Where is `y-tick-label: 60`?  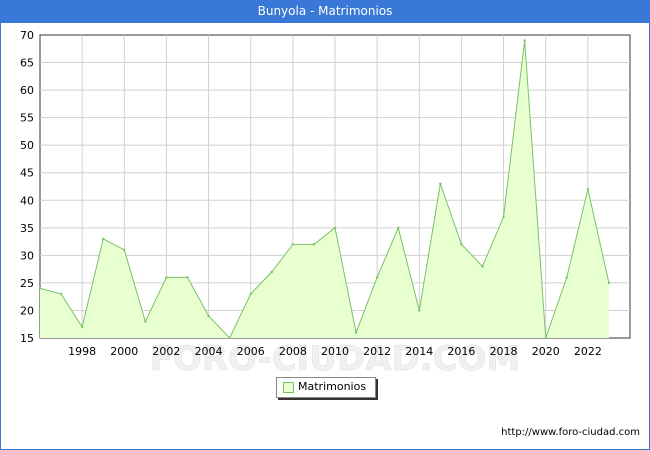 y-tick-label: 60 is located at coordinates (27, 90).